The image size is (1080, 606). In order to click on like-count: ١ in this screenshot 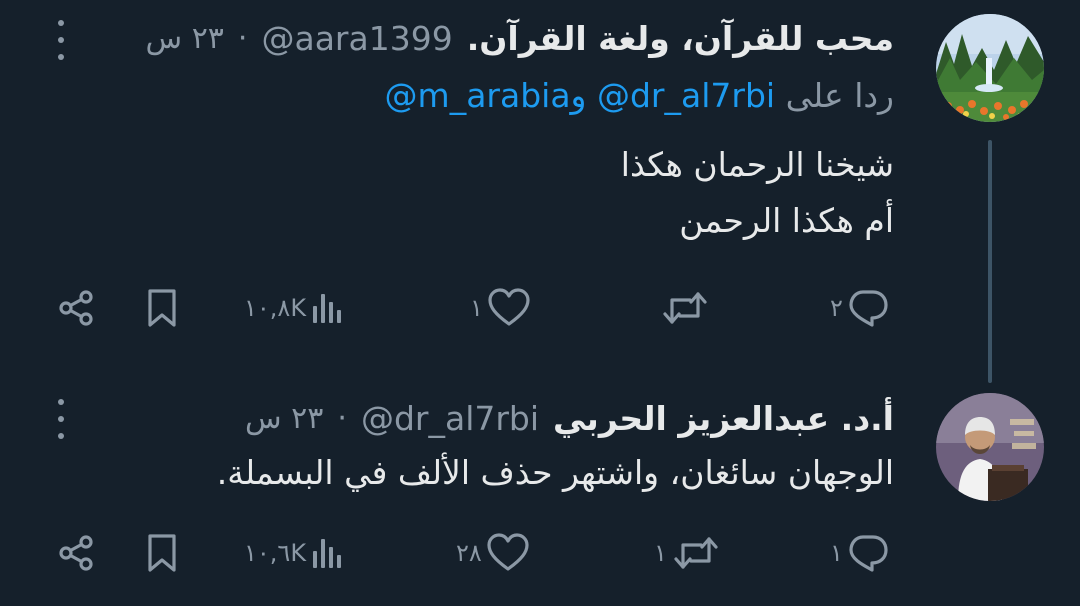, I will do `click(476, 308)`.